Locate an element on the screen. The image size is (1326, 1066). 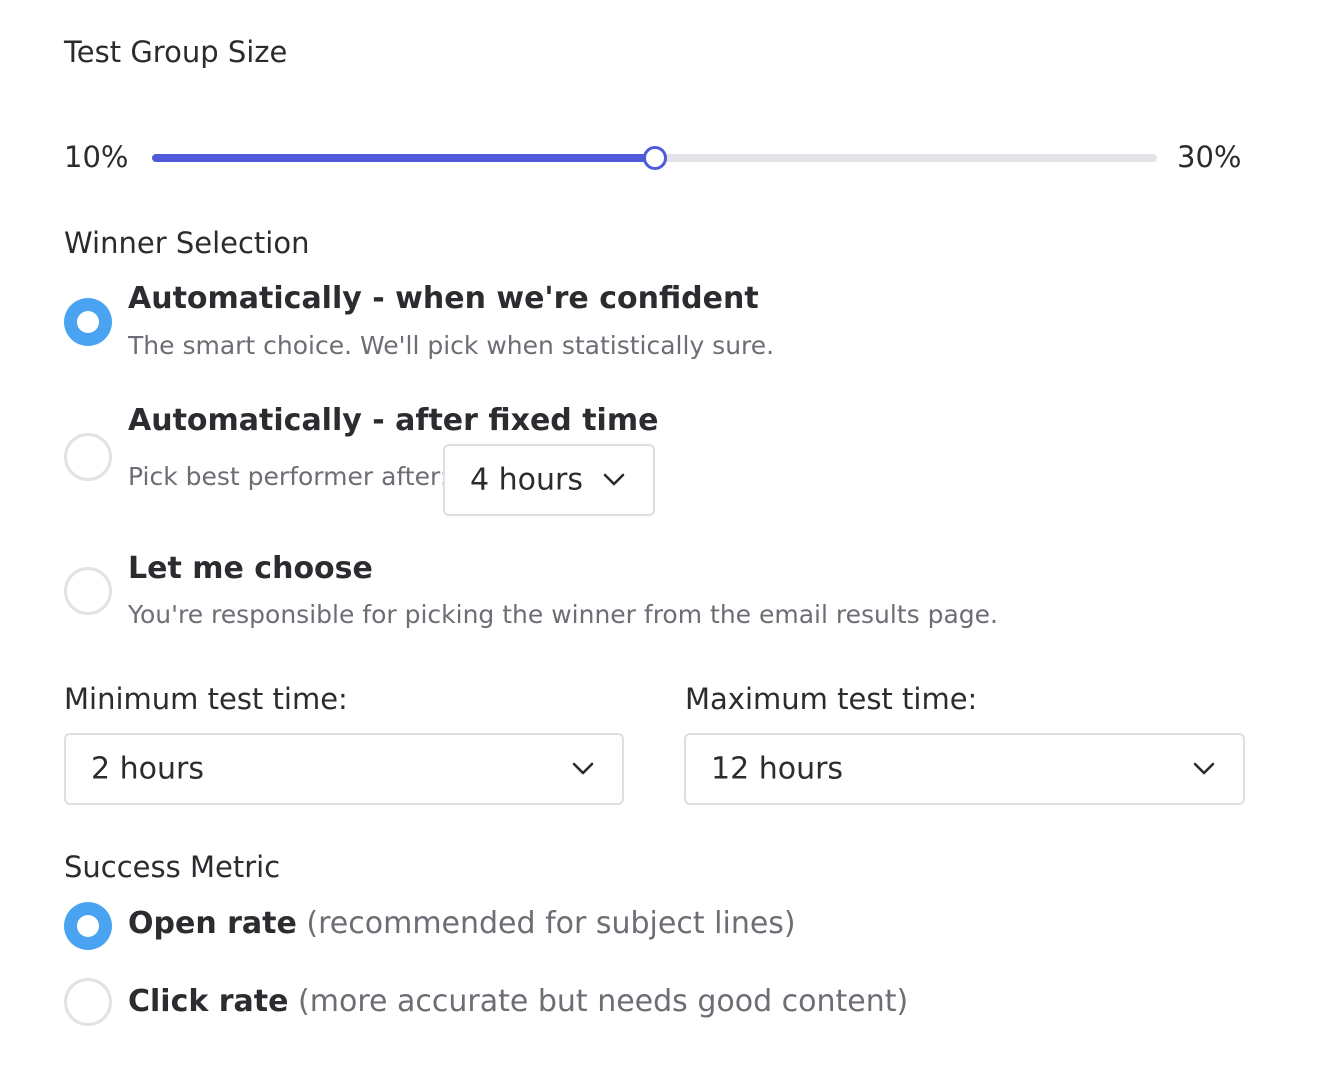
slider-max-label: 30% is located at coordinates (1209, 157).